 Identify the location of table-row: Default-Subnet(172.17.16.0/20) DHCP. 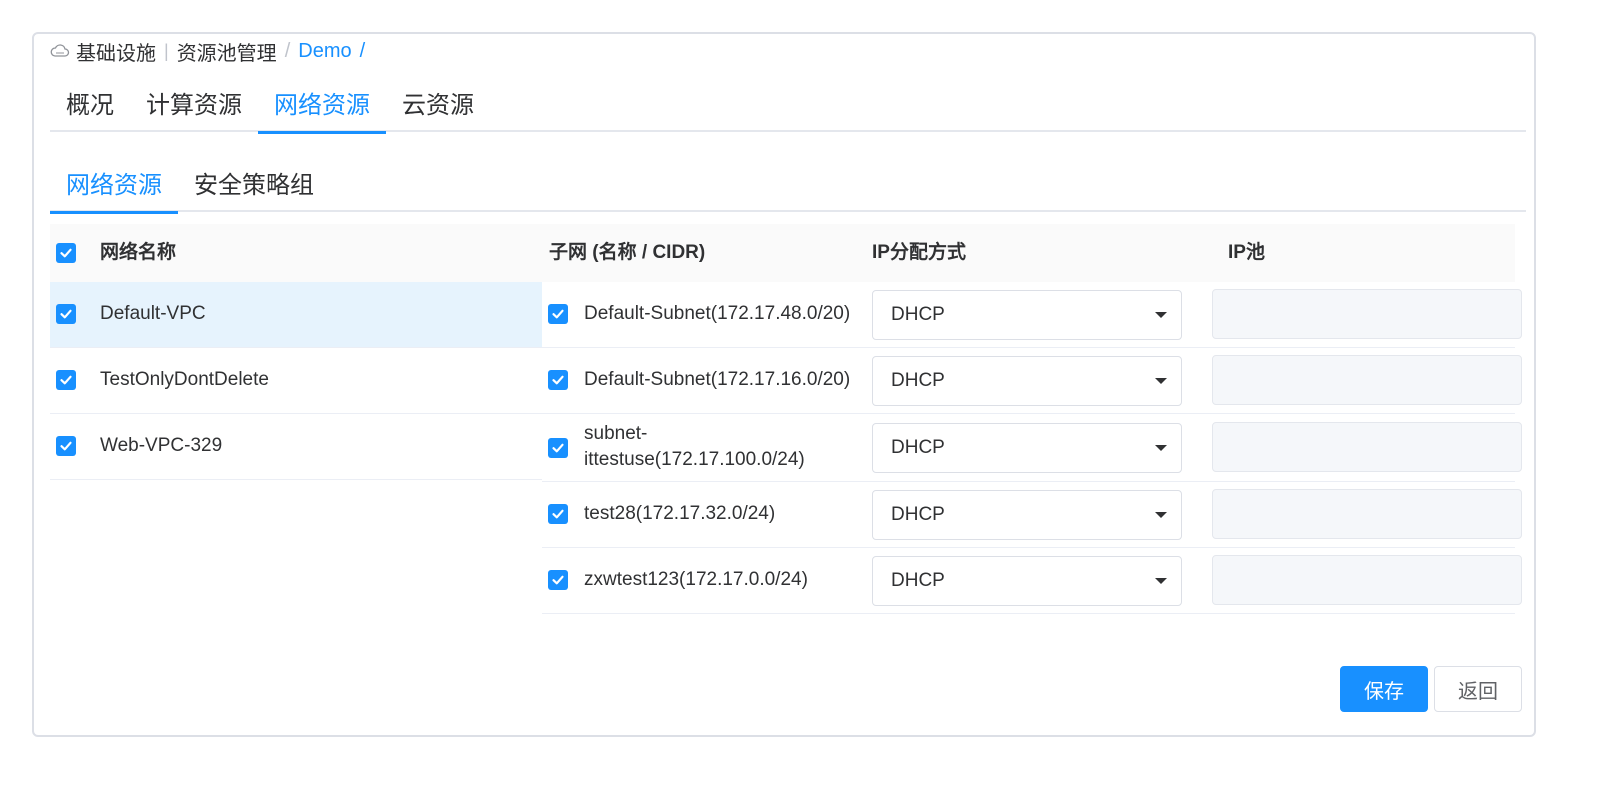
(1032, 381).